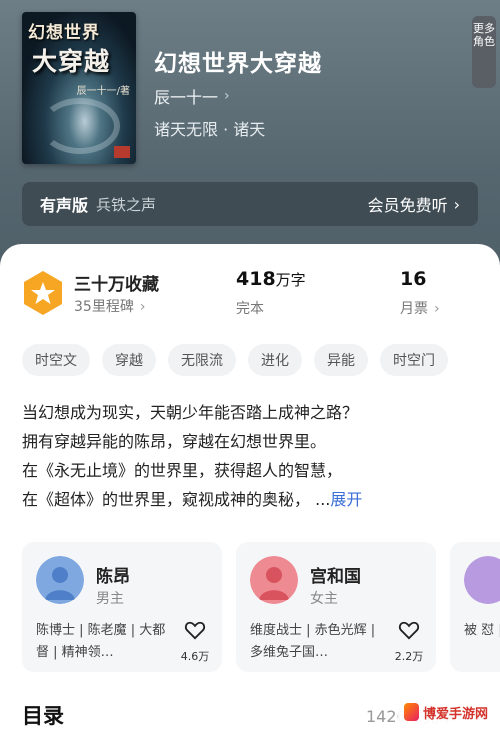 This screenshot has width=500, height=734. What do you see at coordinates (195, 656) in the screenshot?
I see `like-count: 4.6万` at bounding box center [195, 656].